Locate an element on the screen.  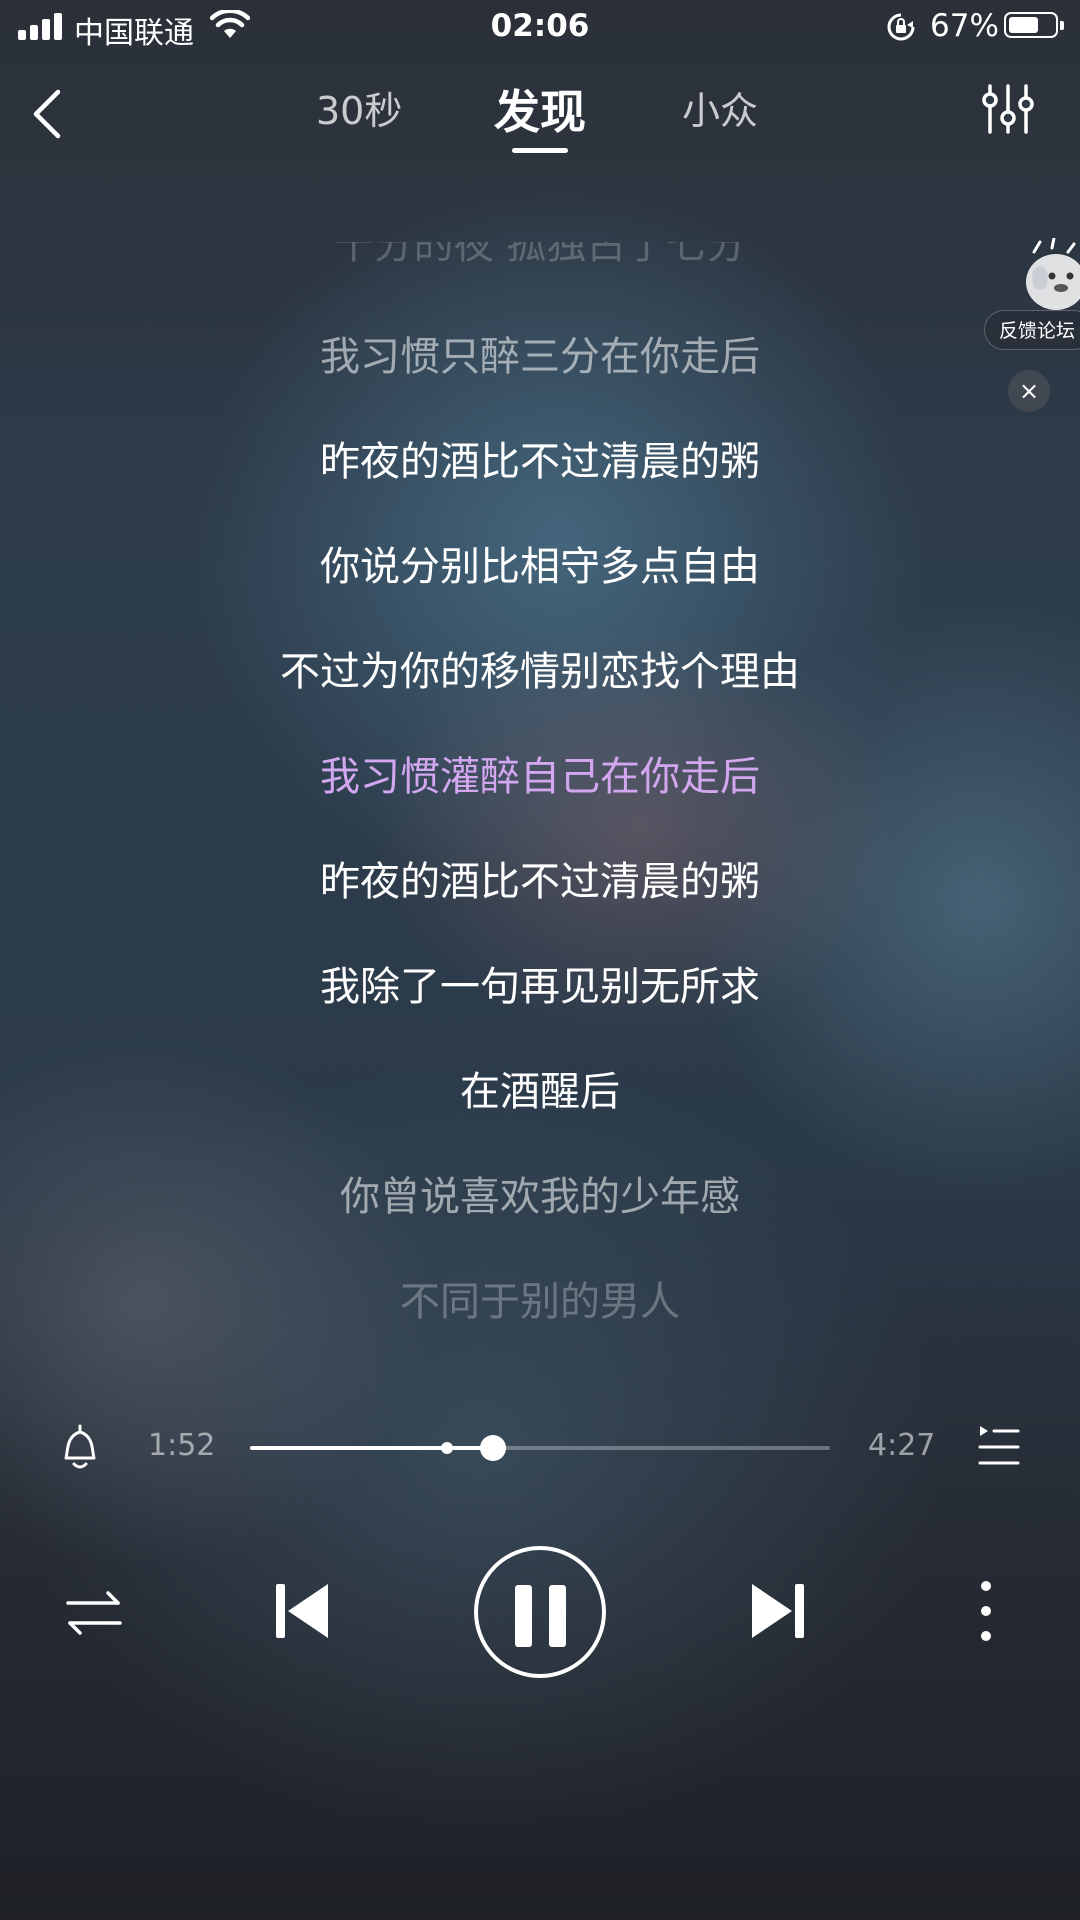
more-icon is located at coordinates (986, 1611).